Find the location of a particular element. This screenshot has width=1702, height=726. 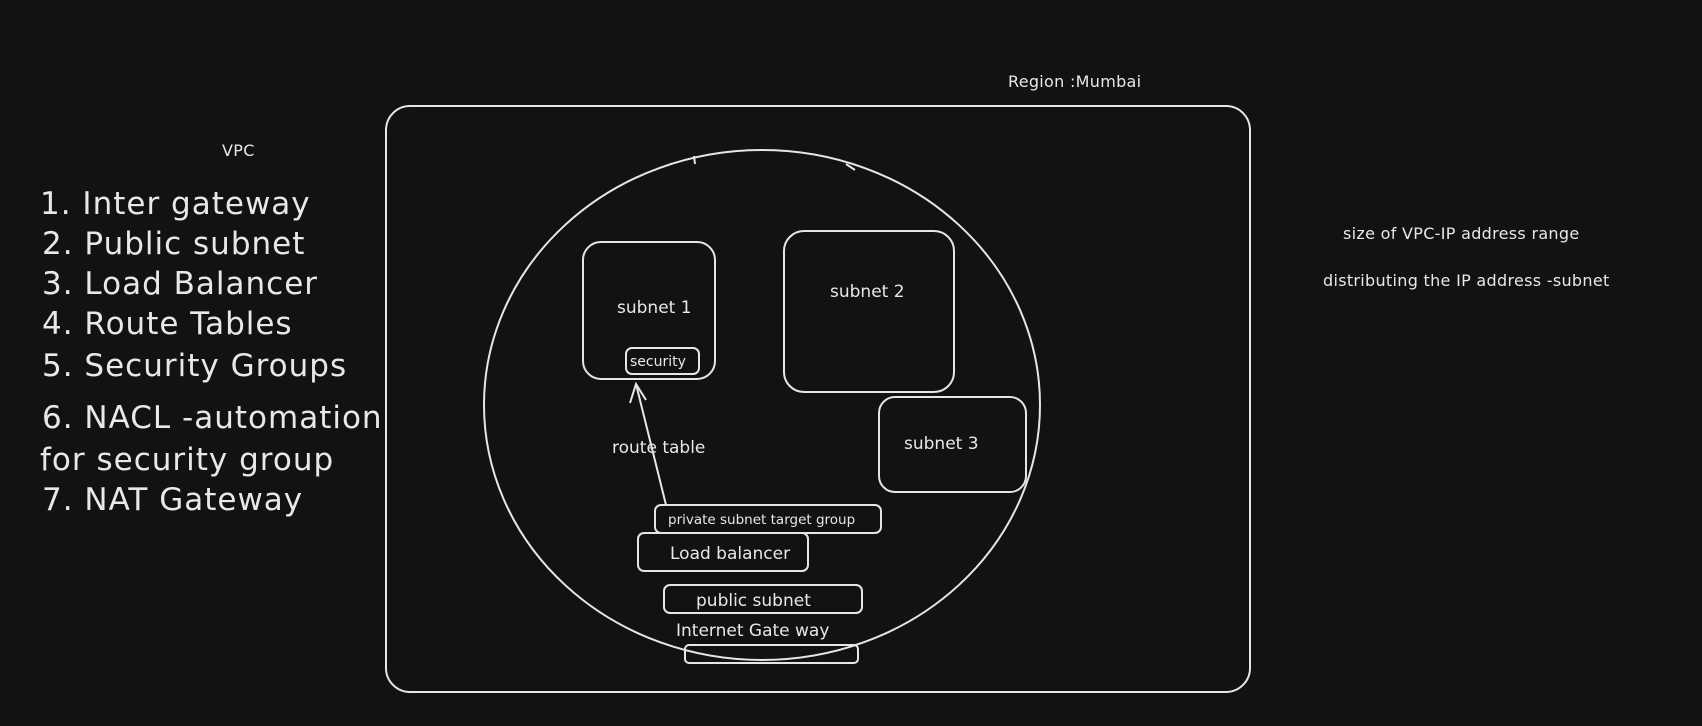

route-table-label: route table is located at coordinates (659, 448).